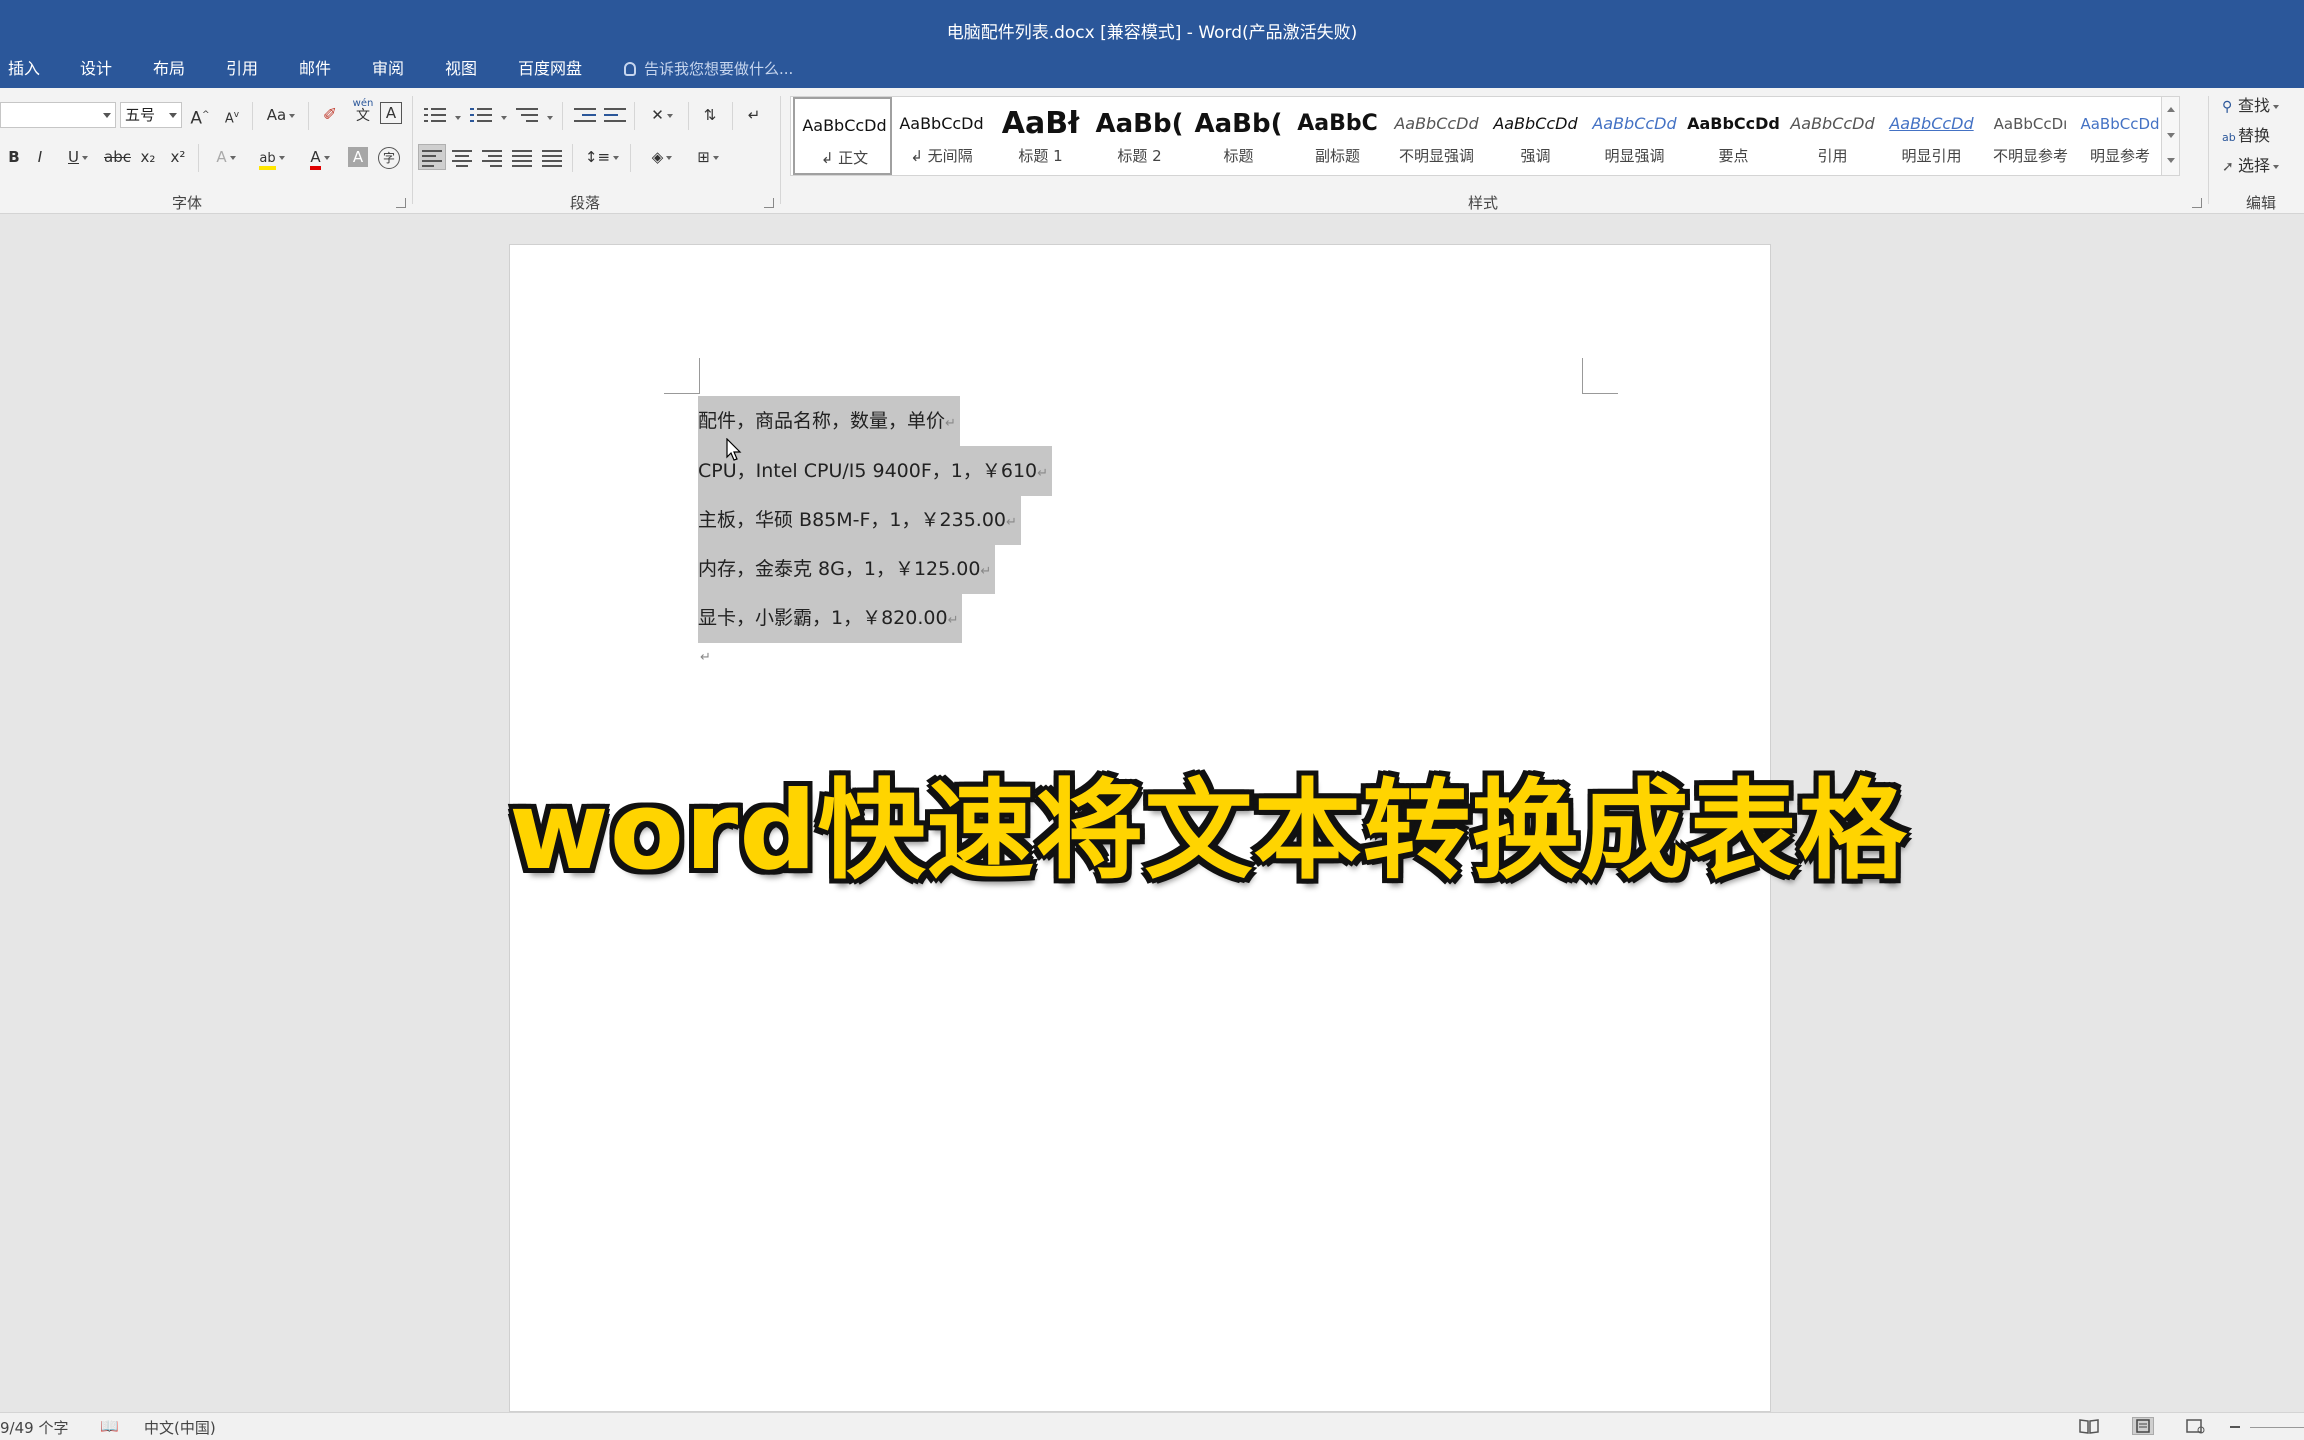  What do you see at coordinates (412, 150) in the screenshot?
I see `group-divider` at bounding box center [412, 150].